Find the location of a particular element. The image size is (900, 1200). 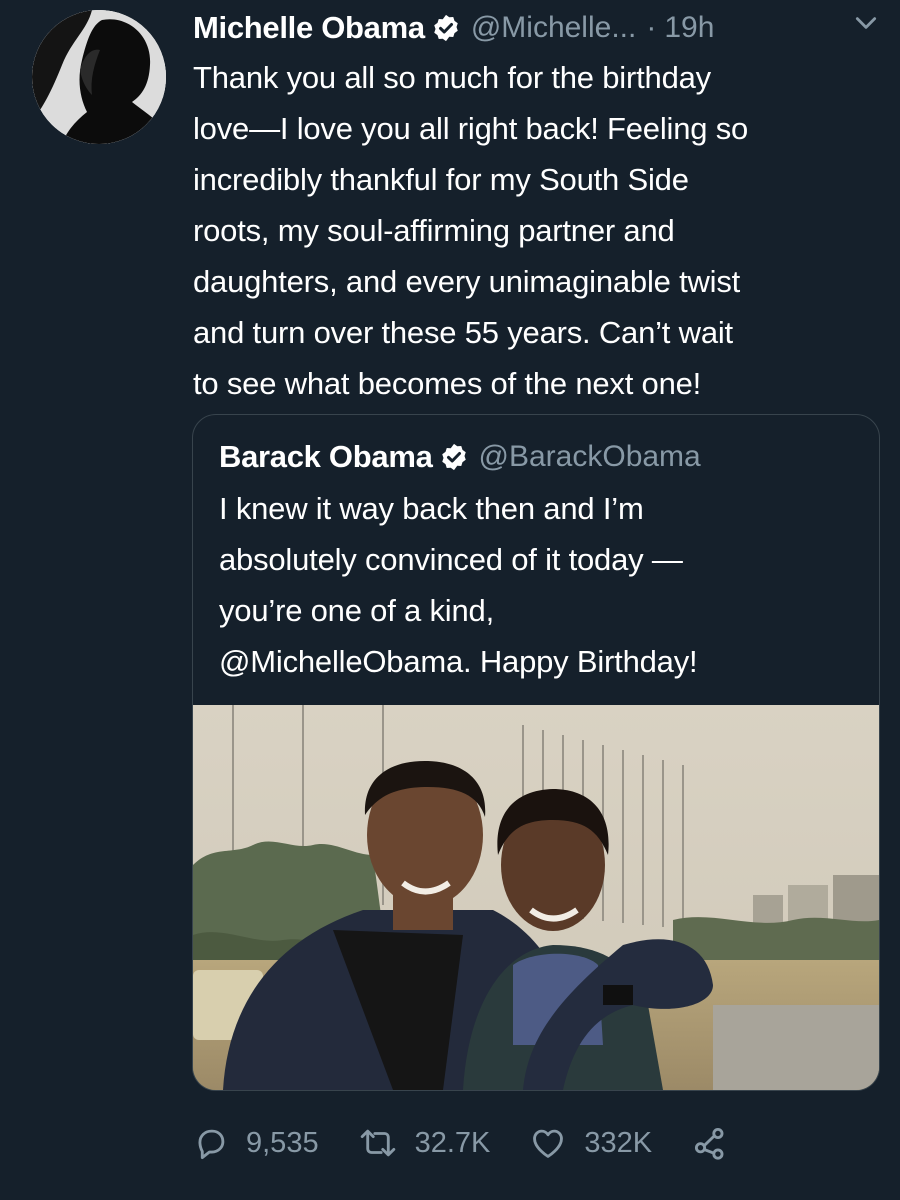

retweet-button: 32.7K is located at coordinates (424, 1143).